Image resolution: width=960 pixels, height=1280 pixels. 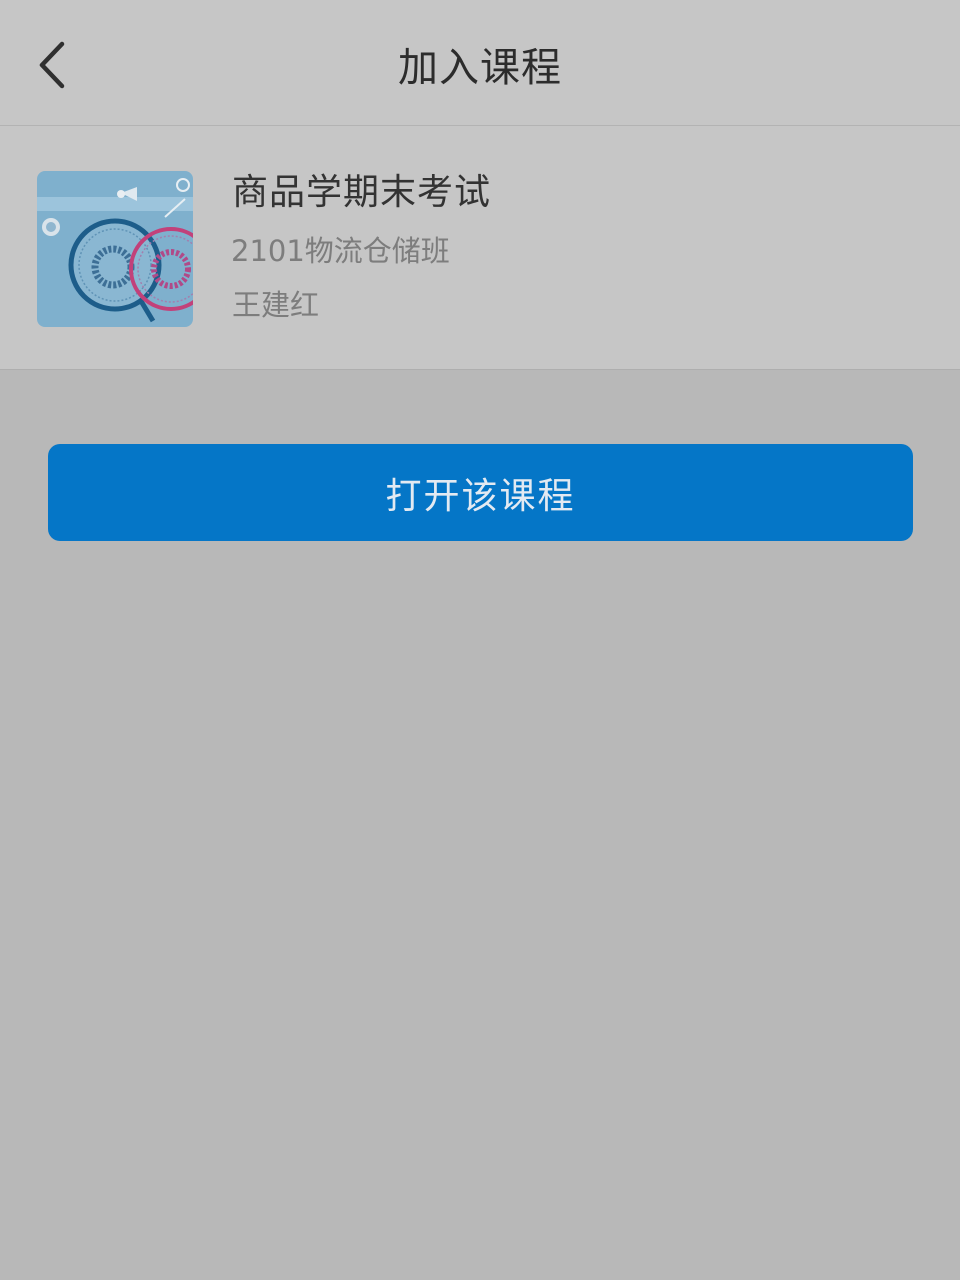 I want to click on course-teacher: 王建红, so click(x=276, y=305).